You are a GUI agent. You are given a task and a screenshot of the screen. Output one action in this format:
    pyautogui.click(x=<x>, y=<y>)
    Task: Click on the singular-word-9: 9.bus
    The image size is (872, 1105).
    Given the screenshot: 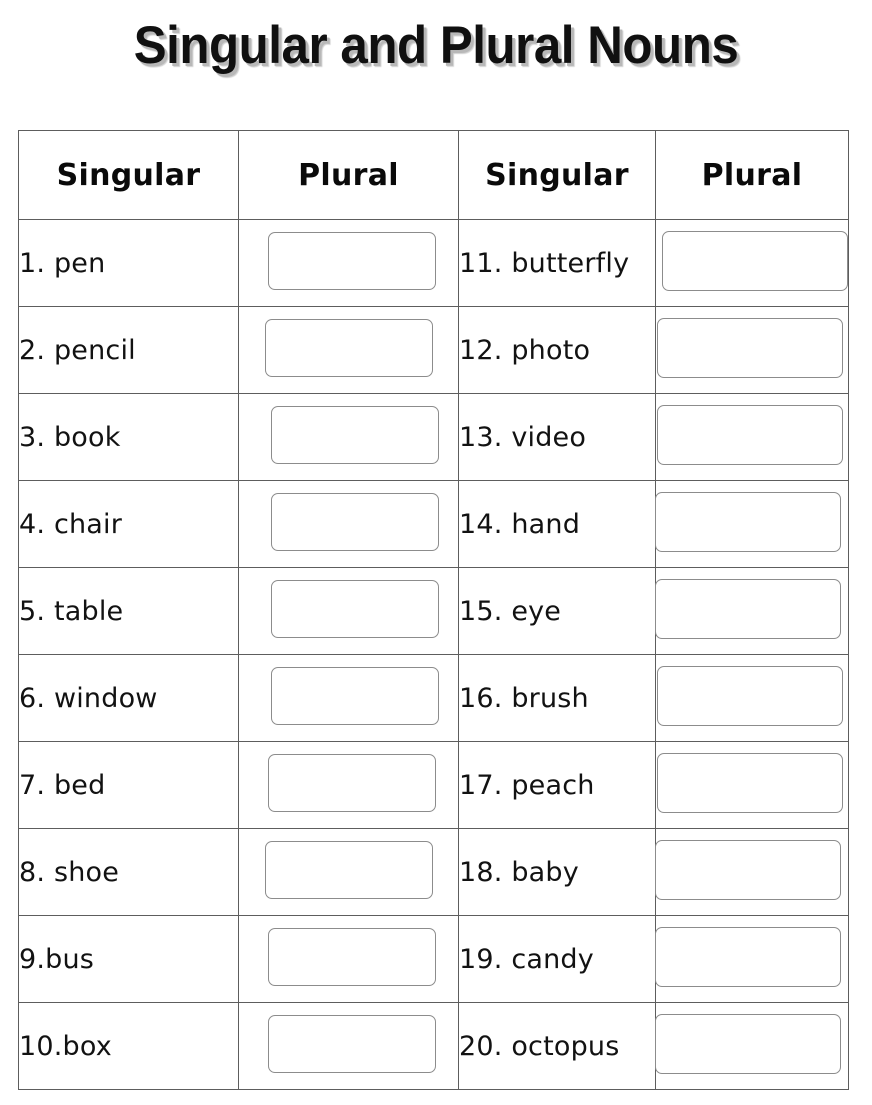 What is the action you would take?
    pyautogui.click(x=128, y=959)
    